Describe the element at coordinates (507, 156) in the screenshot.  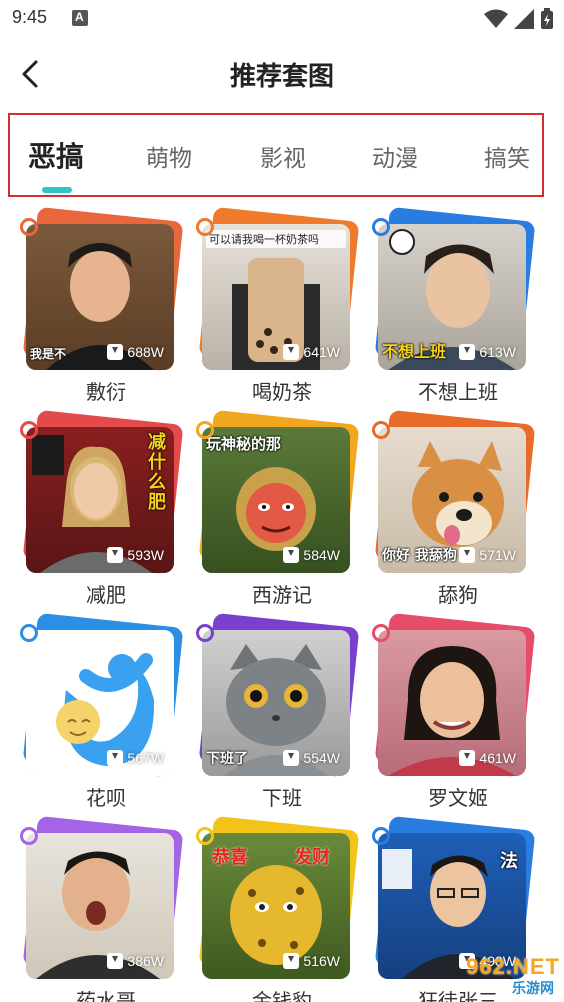
I see `tab-gaoxiao: 搞笑` at that location.